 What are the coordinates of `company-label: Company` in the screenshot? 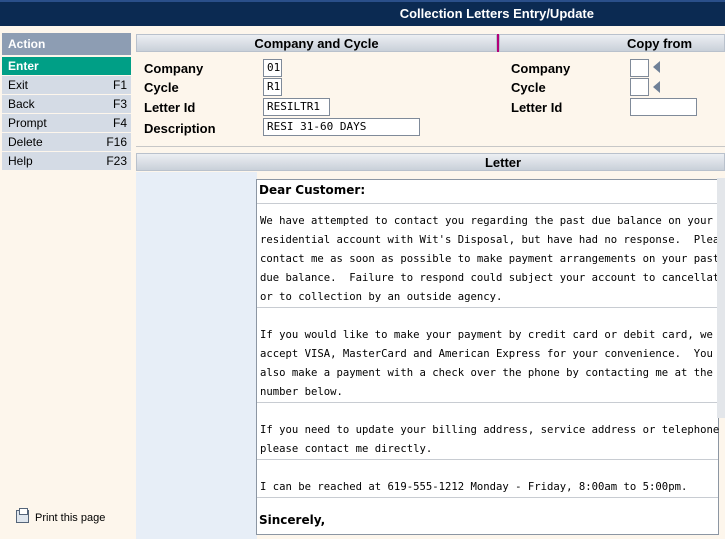 It's located at (174, 68).